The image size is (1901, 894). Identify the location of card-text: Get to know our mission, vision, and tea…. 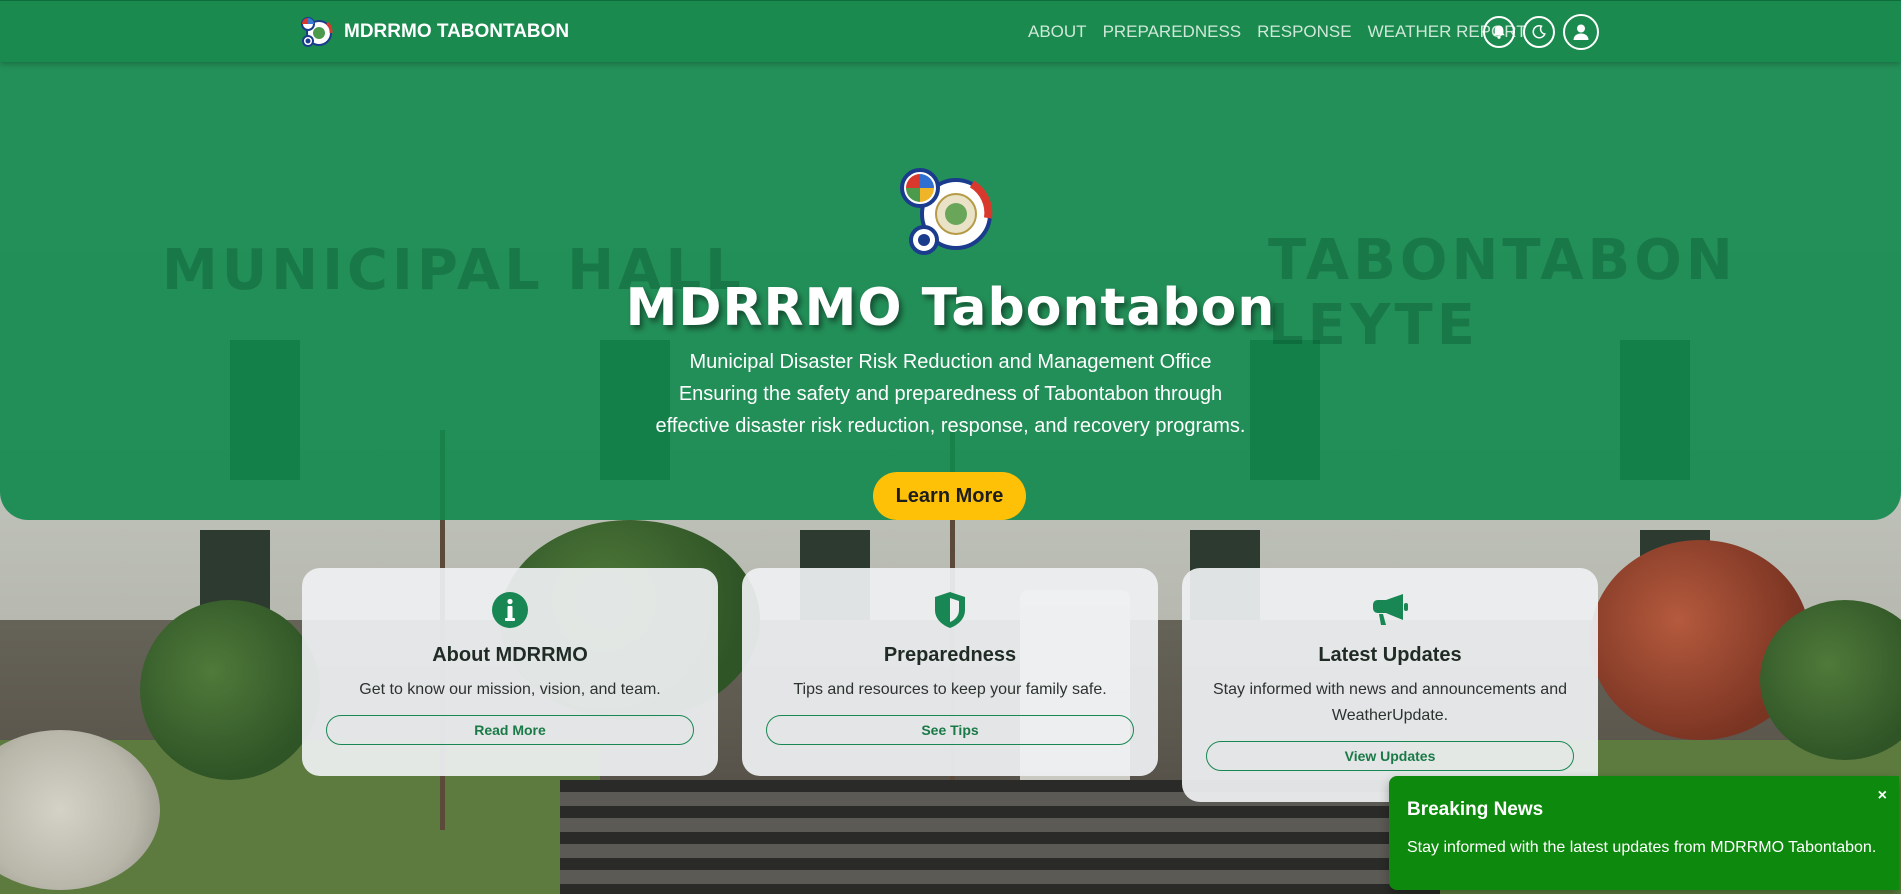
(510, 689).